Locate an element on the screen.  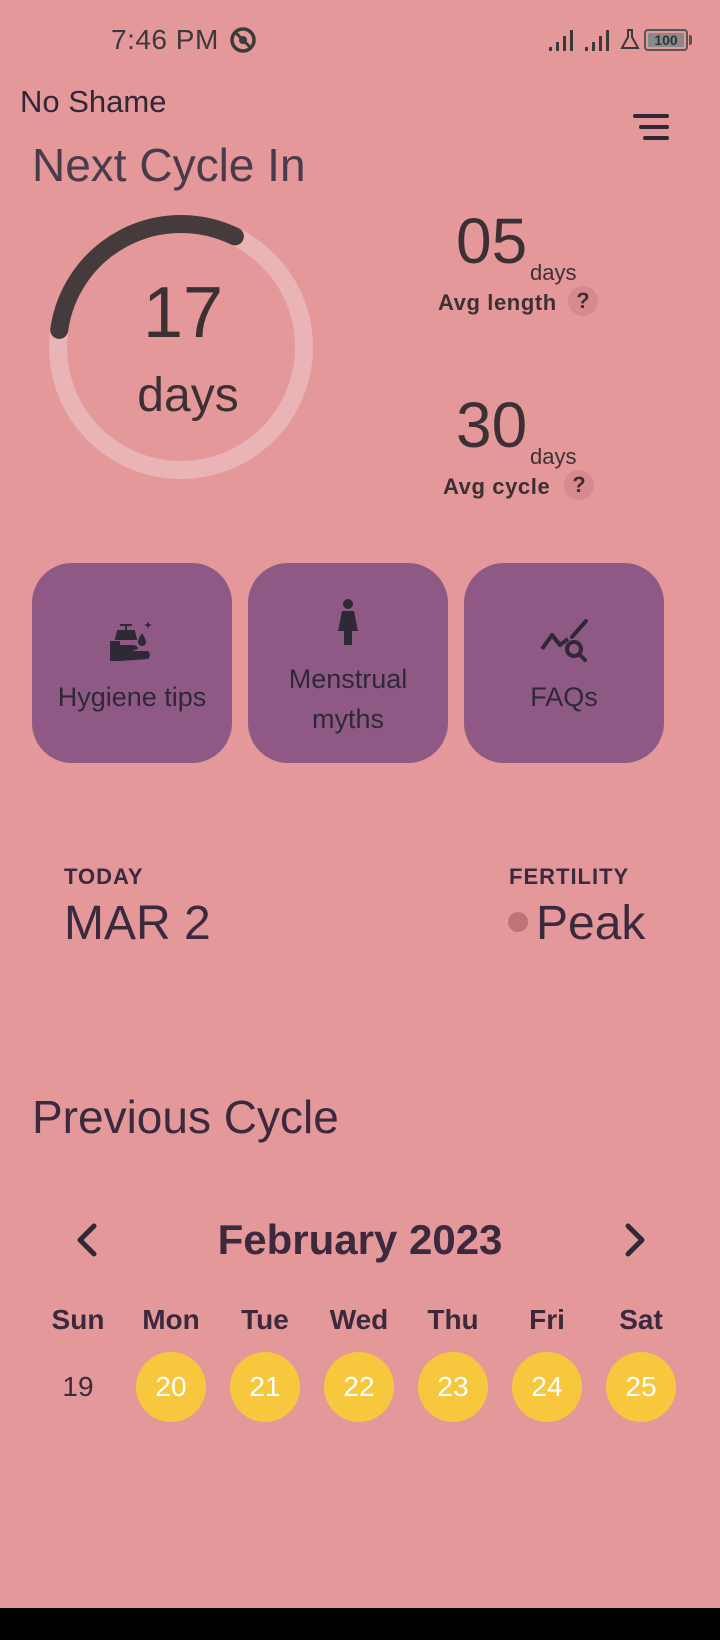
hygiene-tips-card: Hygiene tips is located at coordinates (132, 663).